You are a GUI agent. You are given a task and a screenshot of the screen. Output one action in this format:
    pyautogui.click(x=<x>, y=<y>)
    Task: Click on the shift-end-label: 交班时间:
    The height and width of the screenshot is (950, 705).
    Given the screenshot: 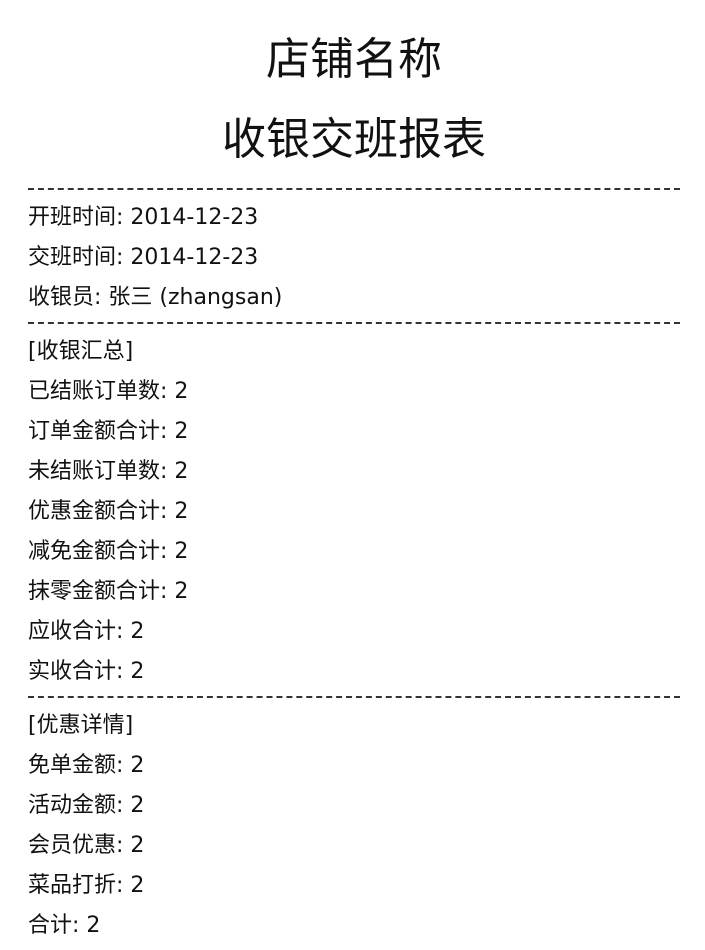 What is the action you would take?
    pyautogui.click(x=76, y=257)
    